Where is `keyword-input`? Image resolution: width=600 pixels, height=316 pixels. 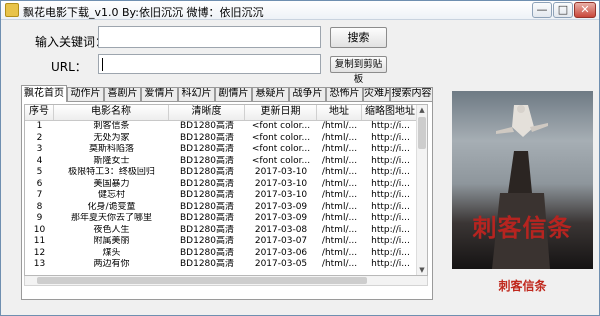
keyword-input is located at coordinates (209, 37).